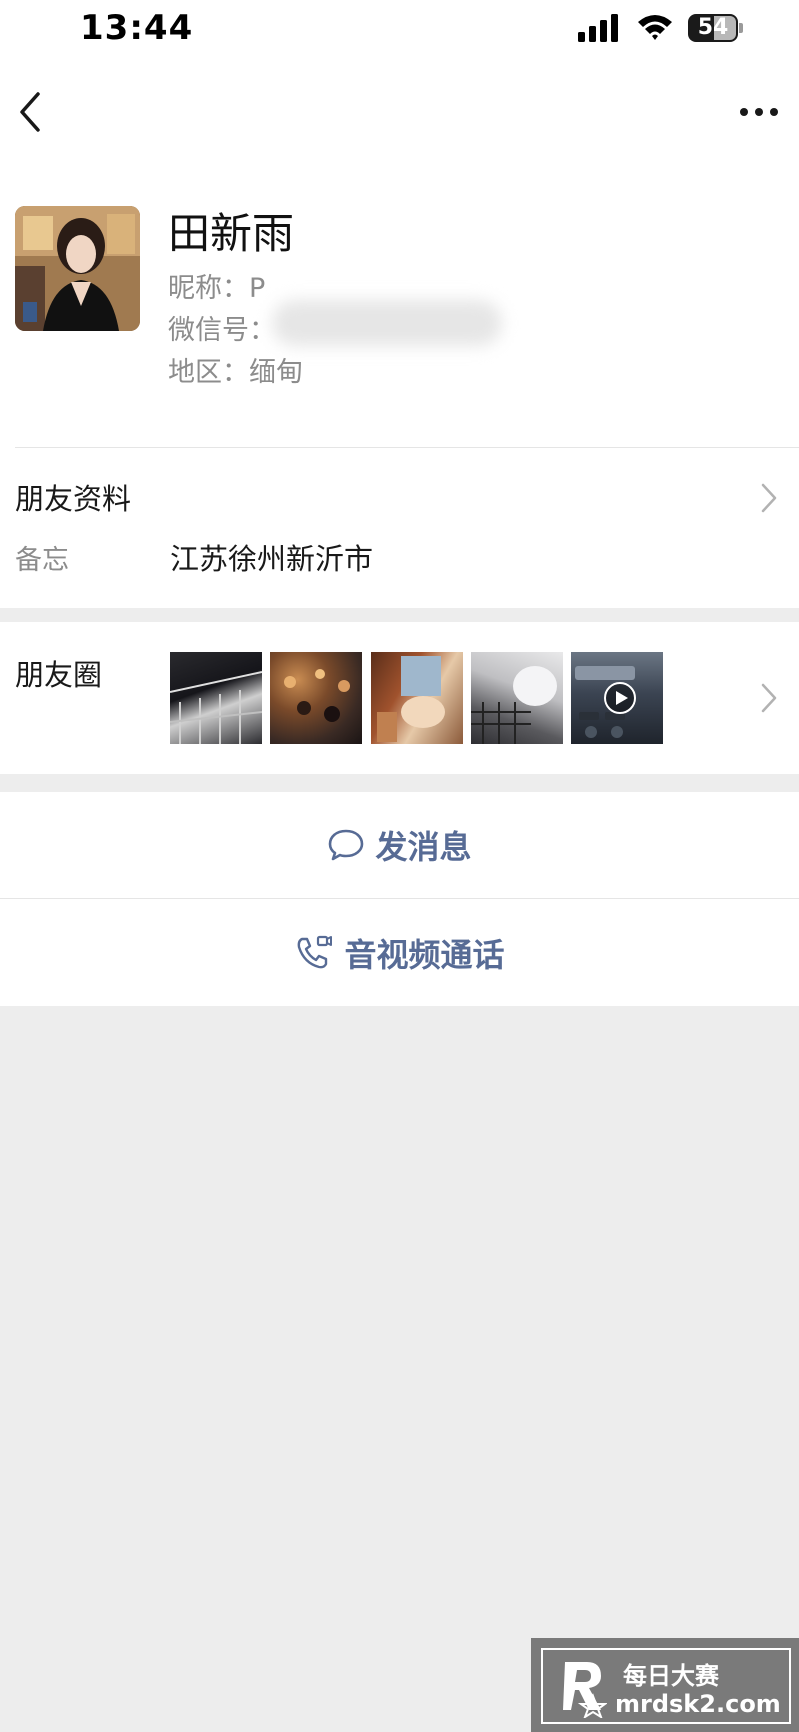 The image size is (799, 1732). I want to click on chat-bubble-icon, so click(346, 845).